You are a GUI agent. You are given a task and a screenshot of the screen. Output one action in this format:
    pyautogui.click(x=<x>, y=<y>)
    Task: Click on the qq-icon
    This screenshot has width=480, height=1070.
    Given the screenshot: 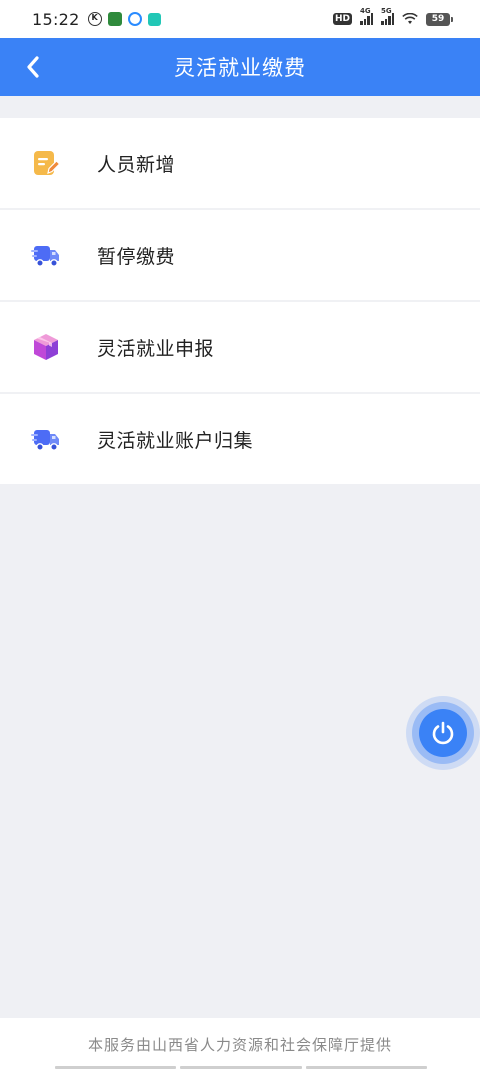 What is the action you would take?
    pyautogui.click(x=134, y=19)
    